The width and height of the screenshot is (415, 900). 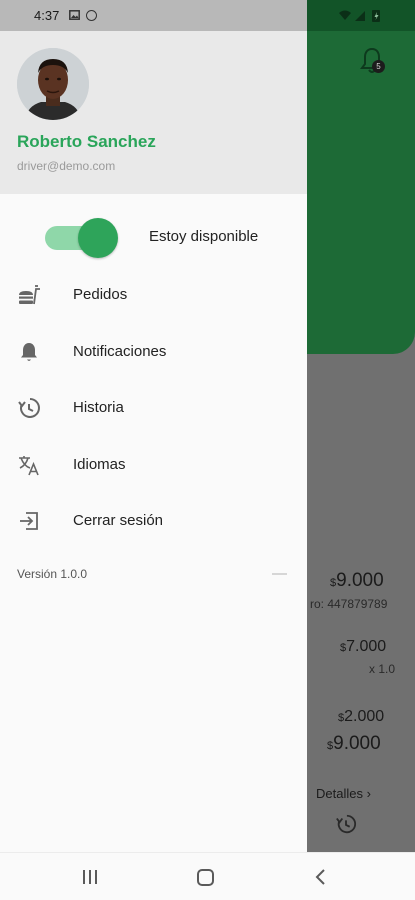 What do you see at coordinates (29, 466) in the screenshot?
I see `translate-icon` at bounding box center [29, 466].